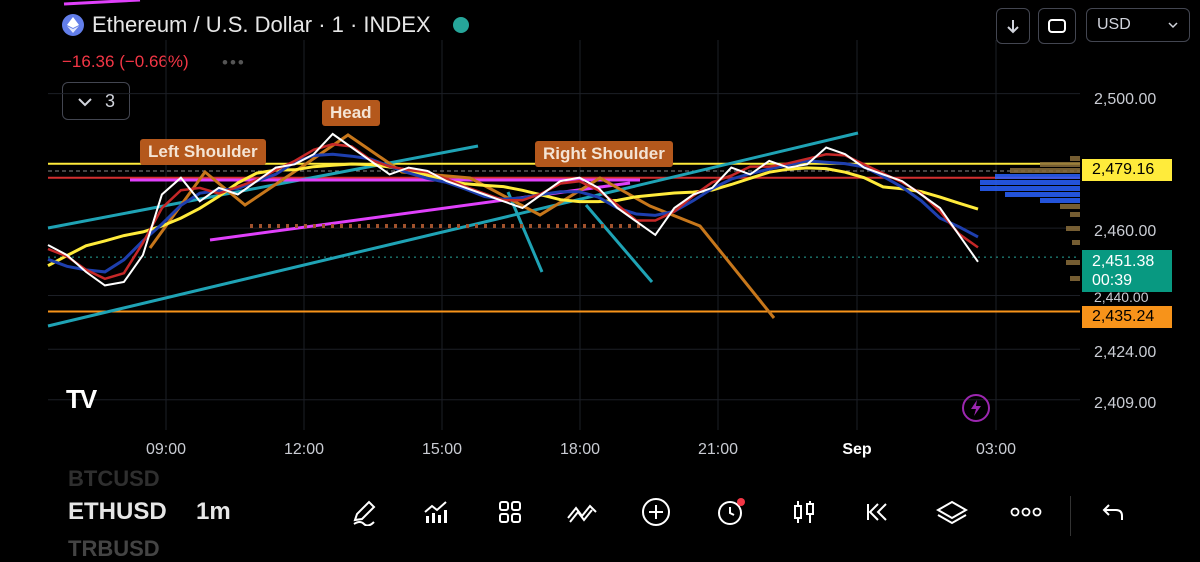 This screenshot has width=1200, height=562. I want to click on annotation-right-shoulder: Right Shoulder, so click(604, 154).